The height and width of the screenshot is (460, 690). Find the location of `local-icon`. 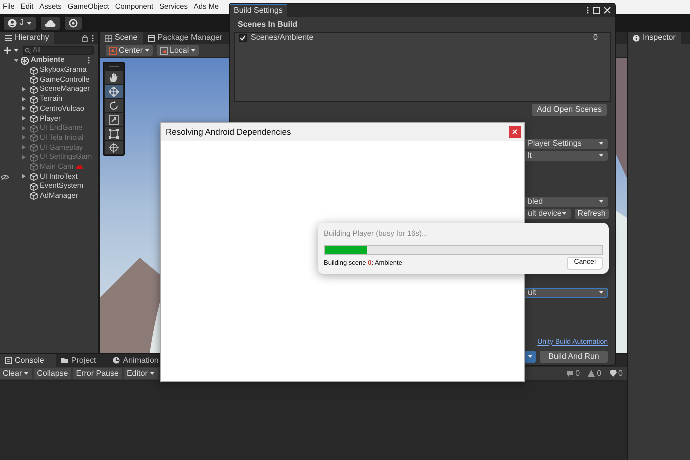

local-icon is located at coordinates (164, 50).